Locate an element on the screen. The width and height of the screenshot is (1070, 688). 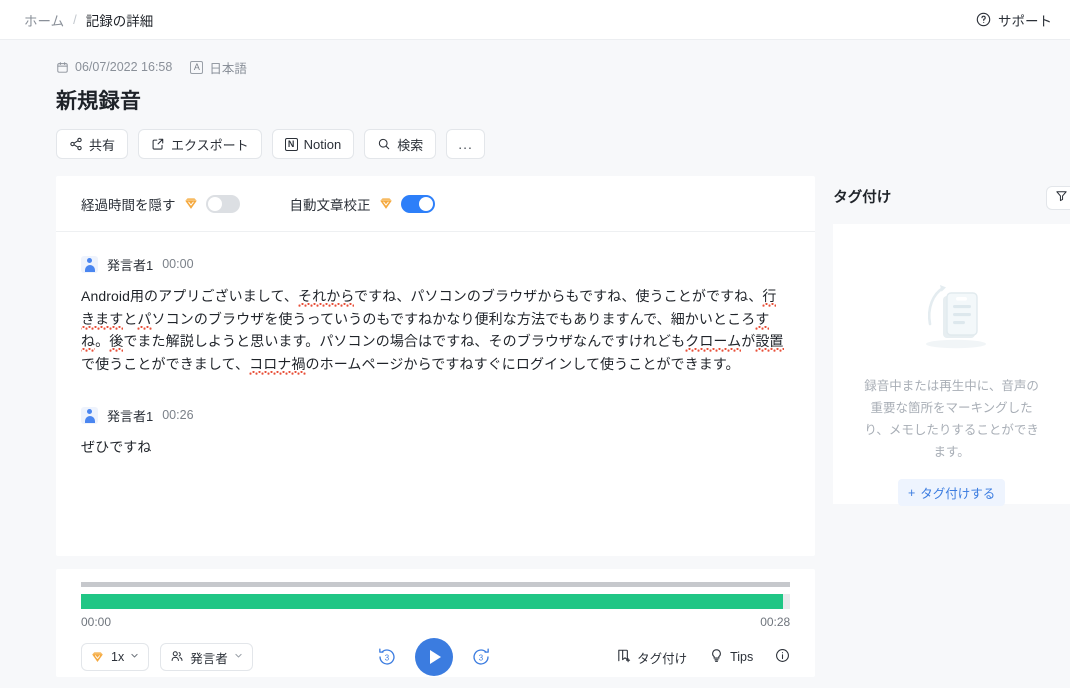
tips-button: Tips is located at coordinates (731, 657).